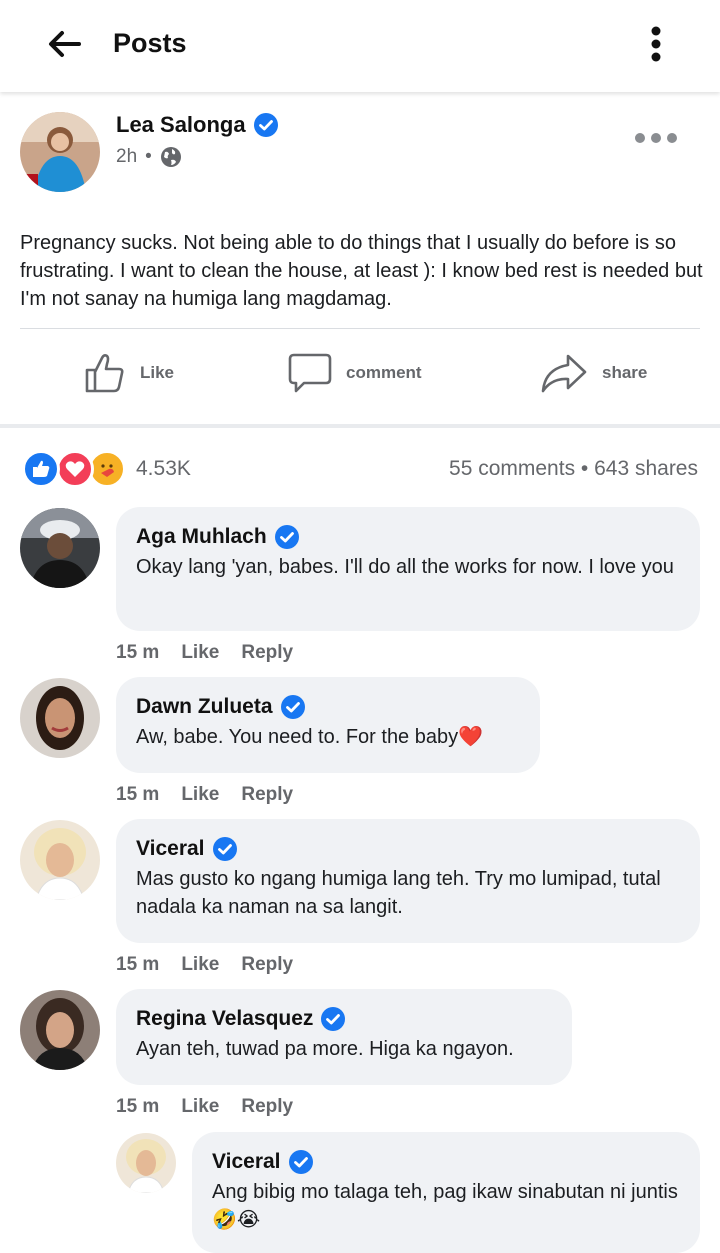  Describe the element at coordinates (328, 707) in the screenshot. I see `commenter-name: Dawn Zulueta` at that location.